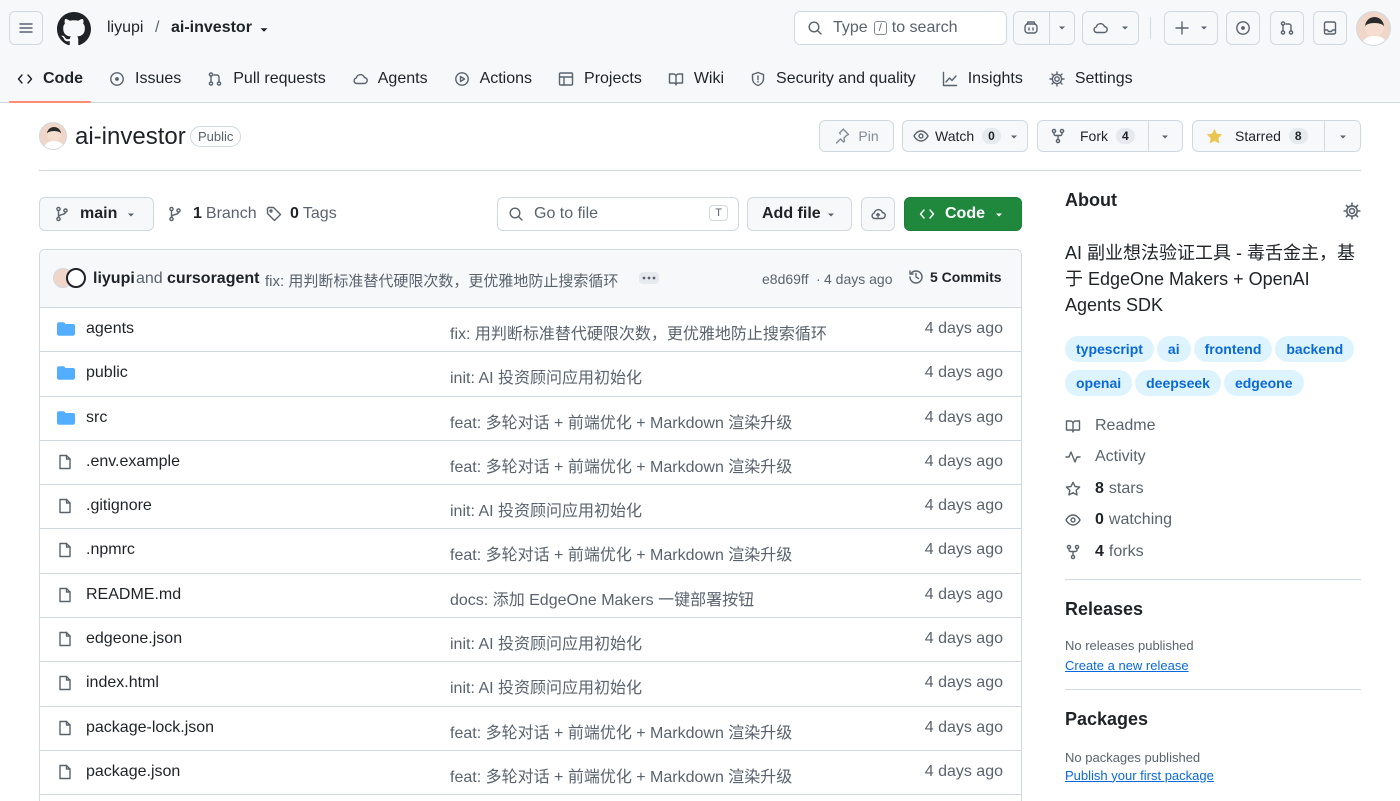 Image resolution: width=1400 pixels, height=801 pixels. I want to click on github-logo-icon, so click(74, 29).